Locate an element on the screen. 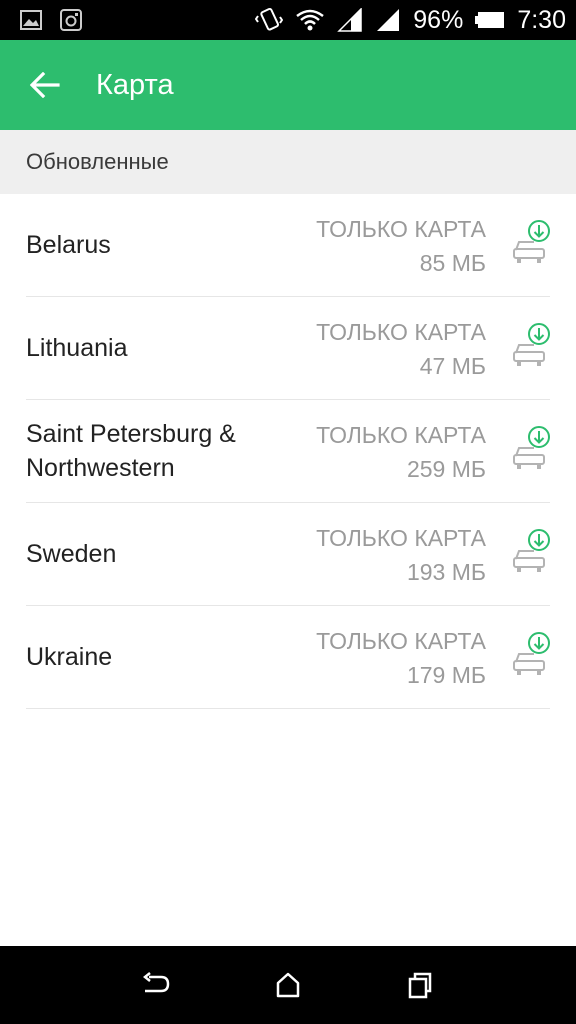  map-size: 85 МБ is located at coordinates (452, 263).